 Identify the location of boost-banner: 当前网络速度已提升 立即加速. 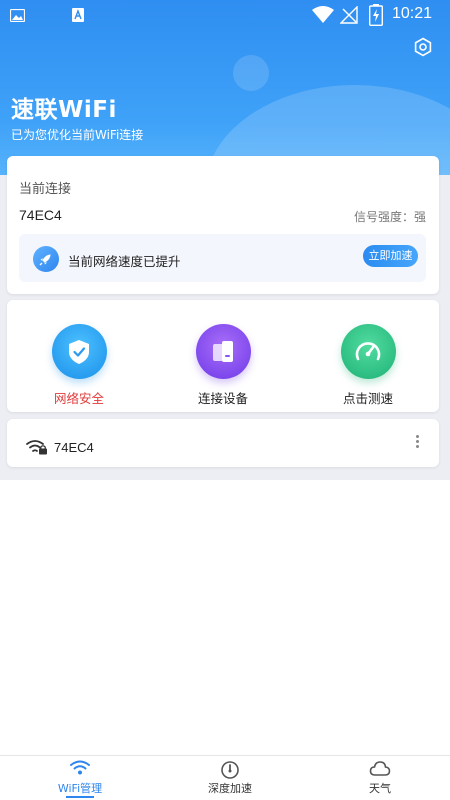
(222, 258).